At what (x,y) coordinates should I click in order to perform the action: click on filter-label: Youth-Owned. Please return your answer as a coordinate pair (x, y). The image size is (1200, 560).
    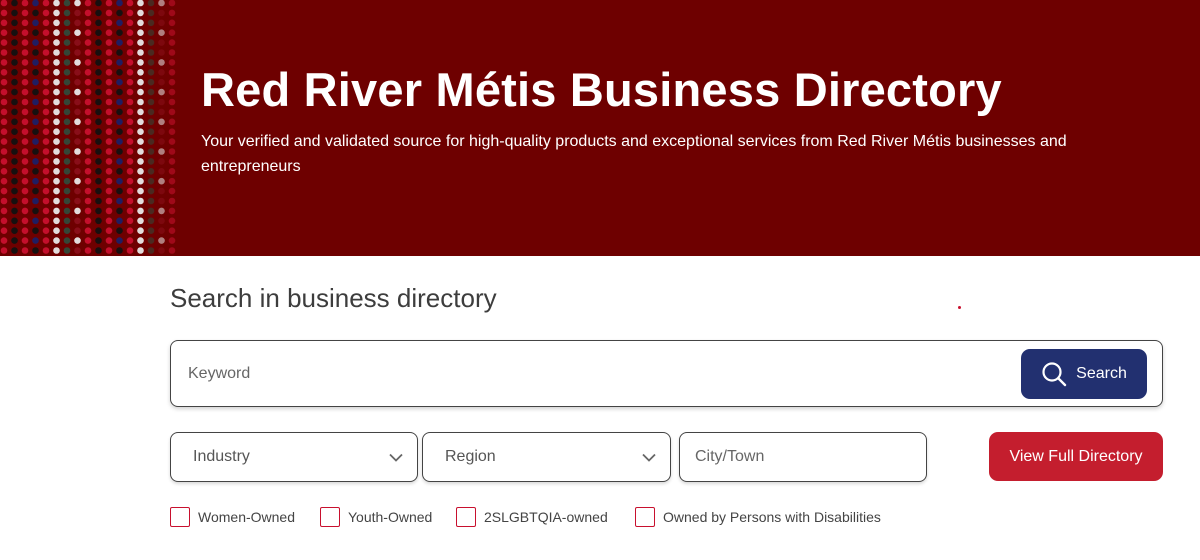
    Looking at the image, I should click on (390, 517).